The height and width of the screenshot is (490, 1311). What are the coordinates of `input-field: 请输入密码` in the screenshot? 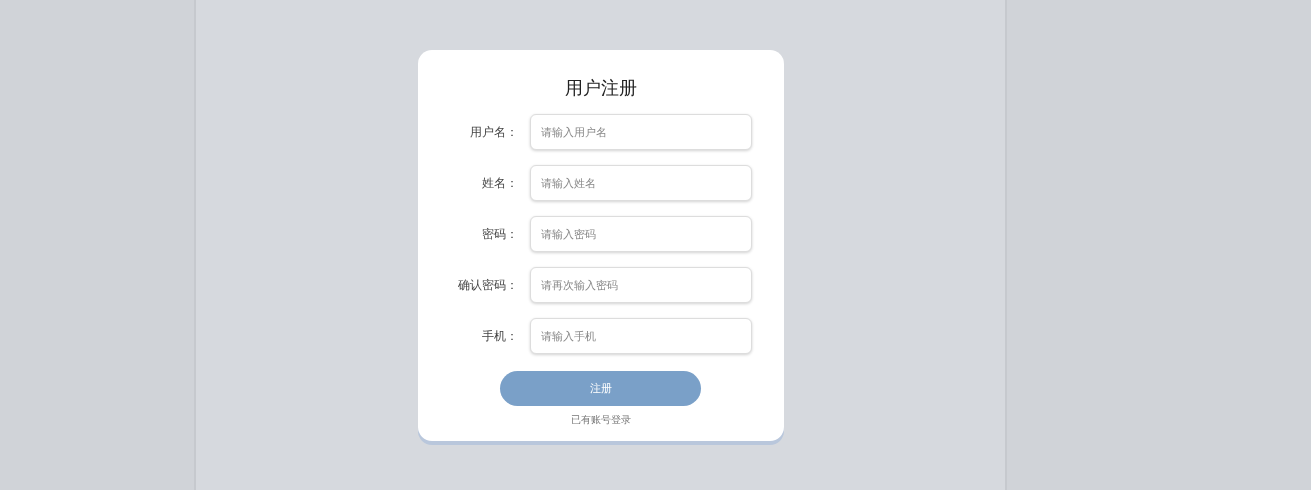 It's located at (640, 234).